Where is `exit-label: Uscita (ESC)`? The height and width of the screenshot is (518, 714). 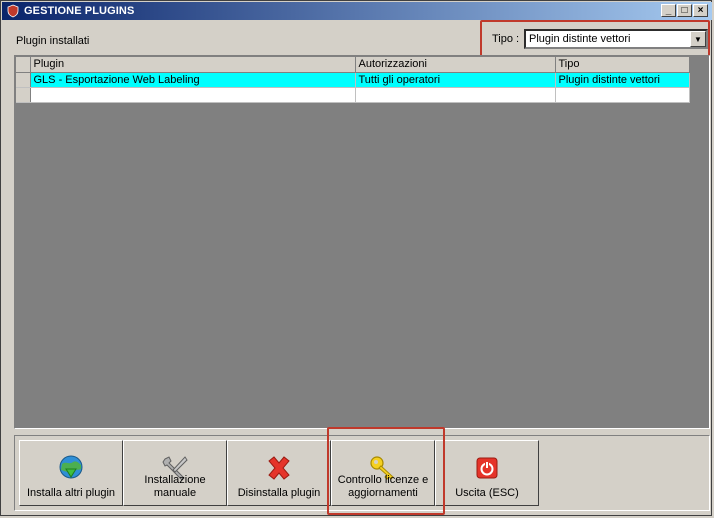
exit-label: Uscita (ESC) is located at coordinates (487, 493).